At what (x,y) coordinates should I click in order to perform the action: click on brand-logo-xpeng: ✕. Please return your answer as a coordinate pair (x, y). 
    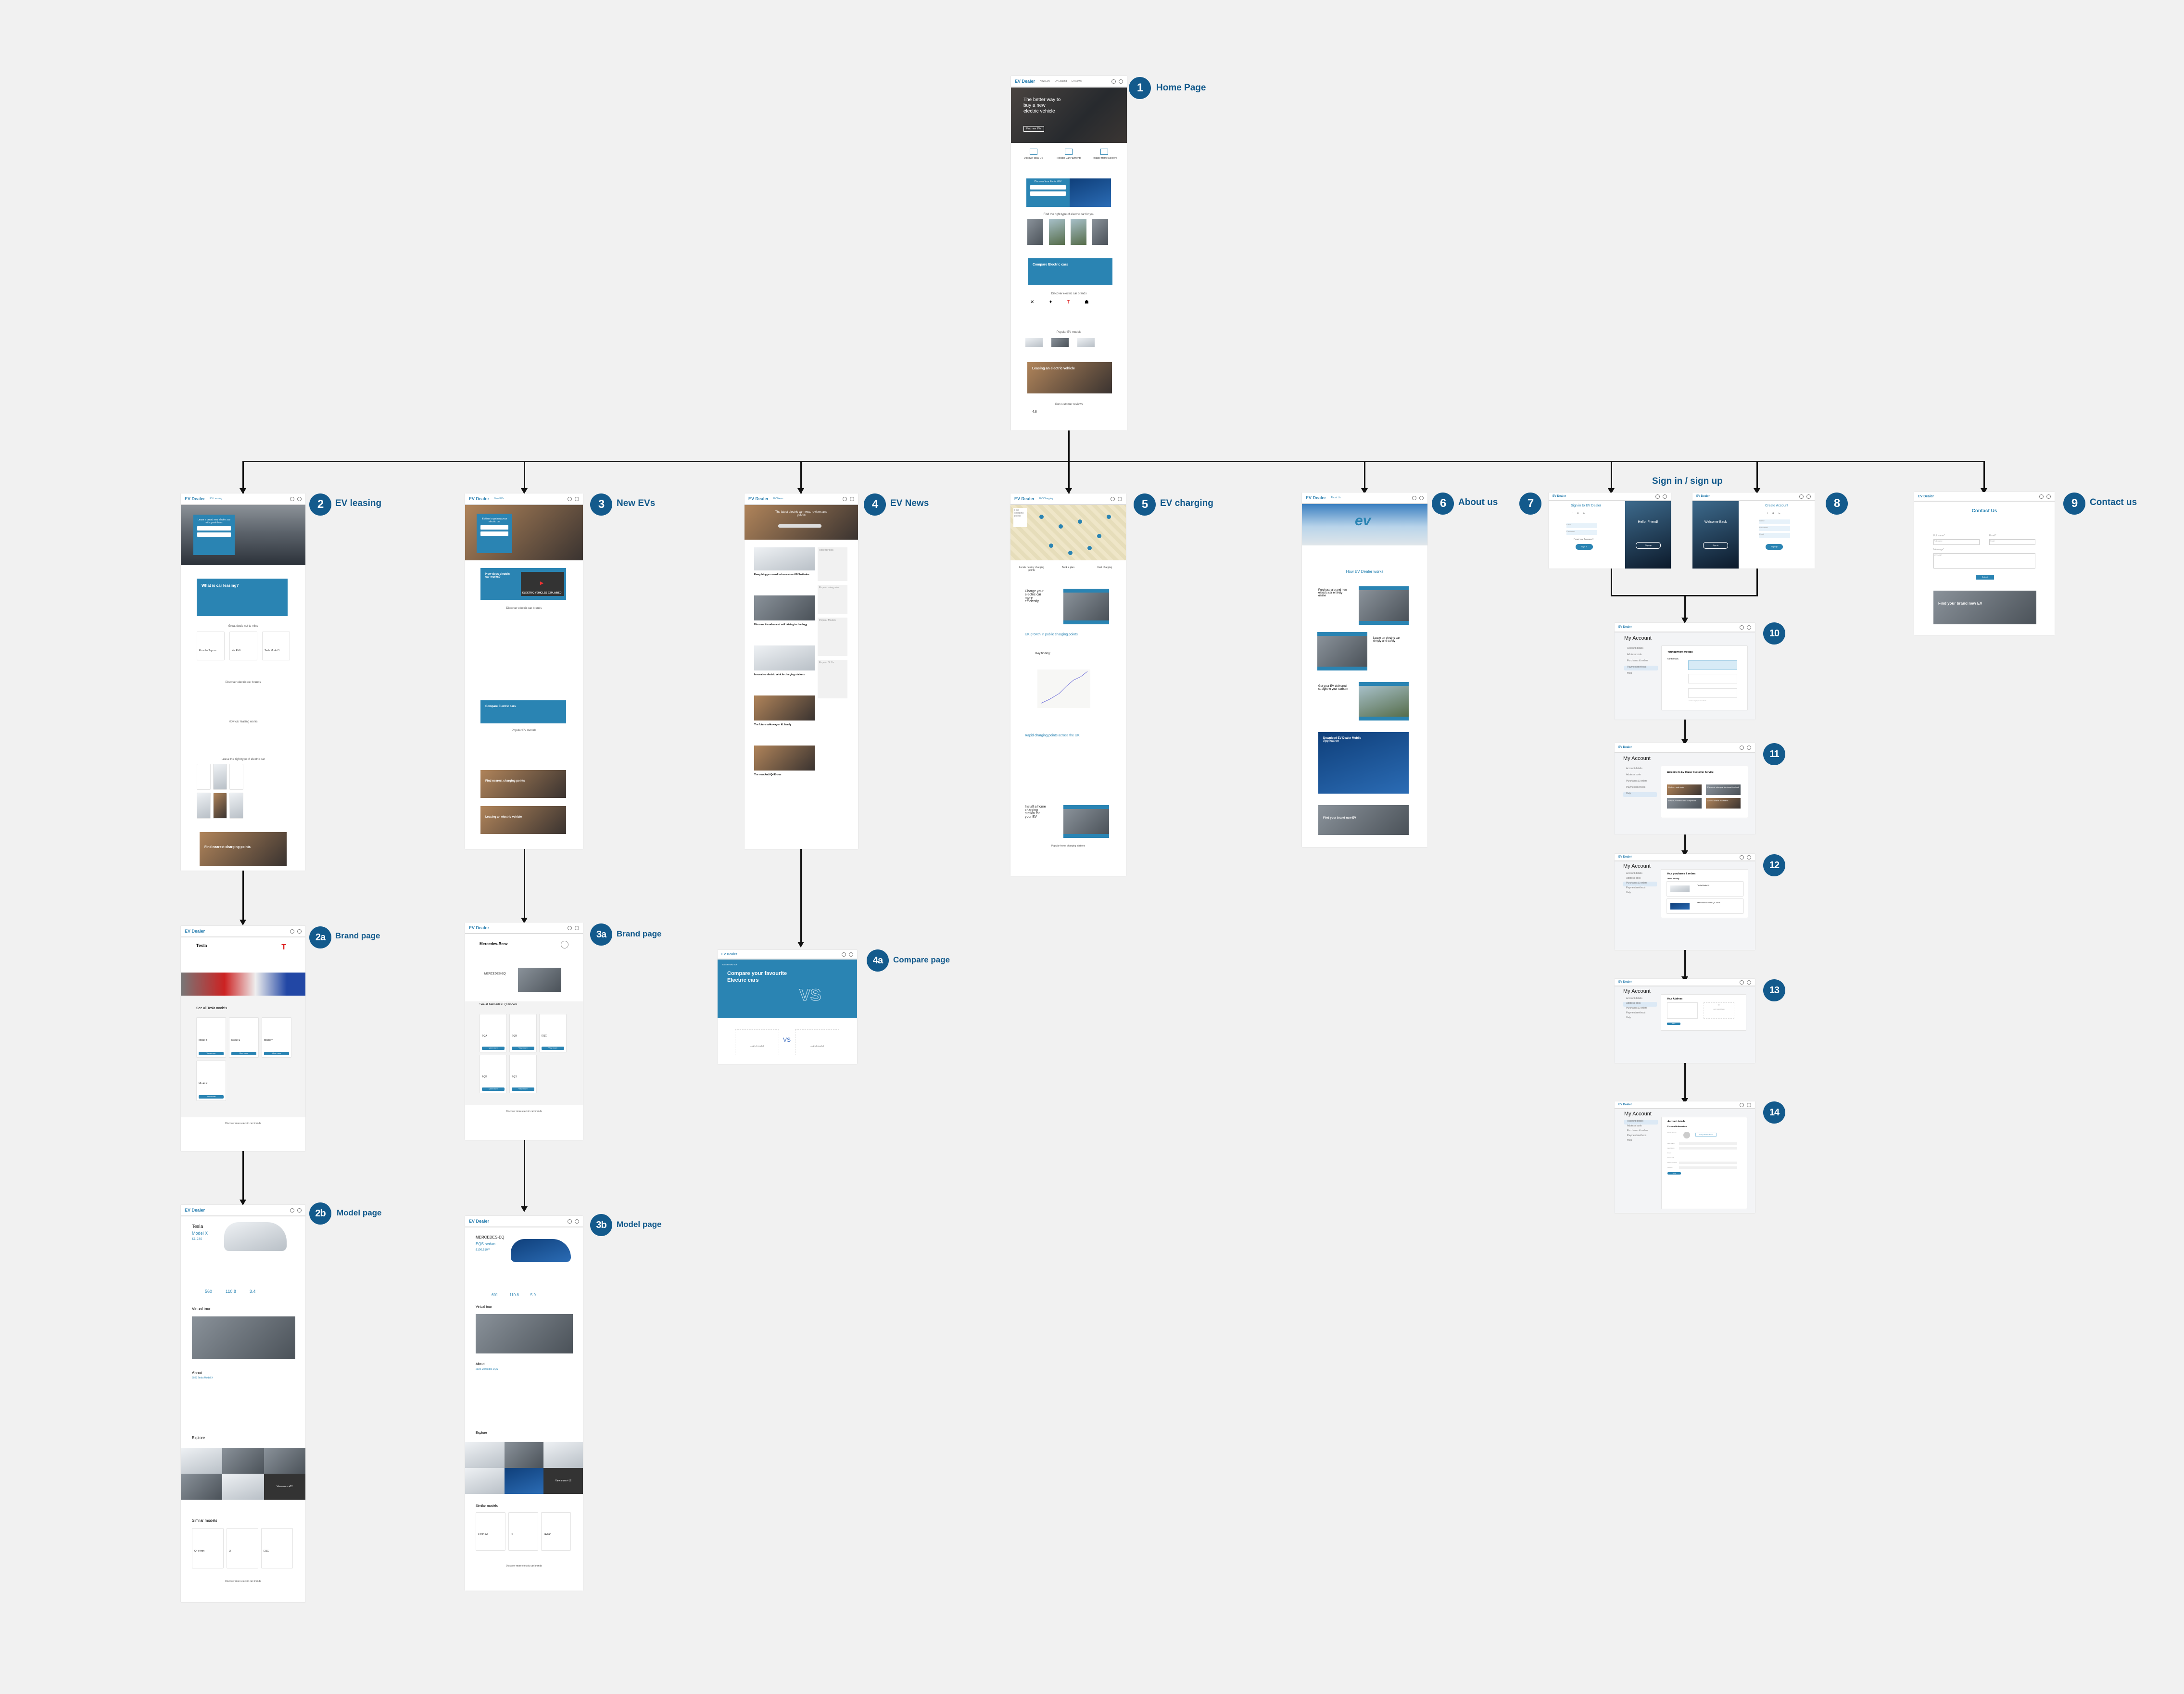
    Looking at the image, I should click on (1032, 302).